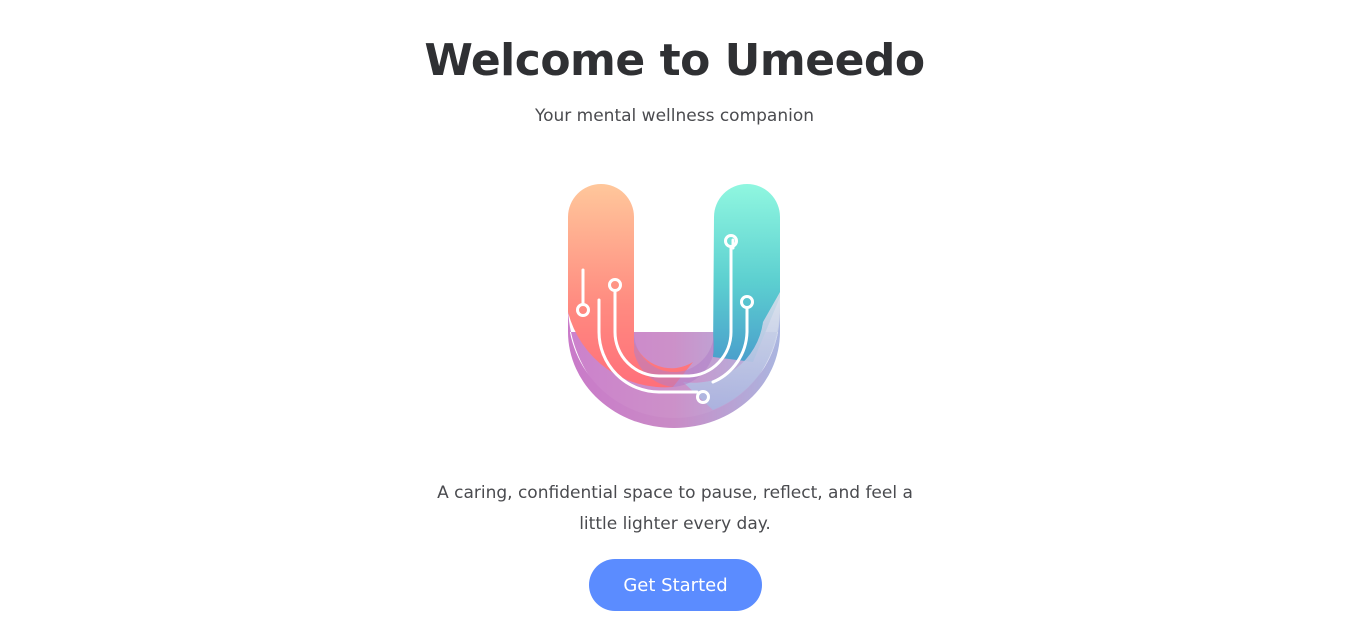 This screenshot has width=1349, height=630. Describe the element at coordinates (674, 116) in the screenshot. I see `page-subtitle: Your mental wellness companion` at that location.